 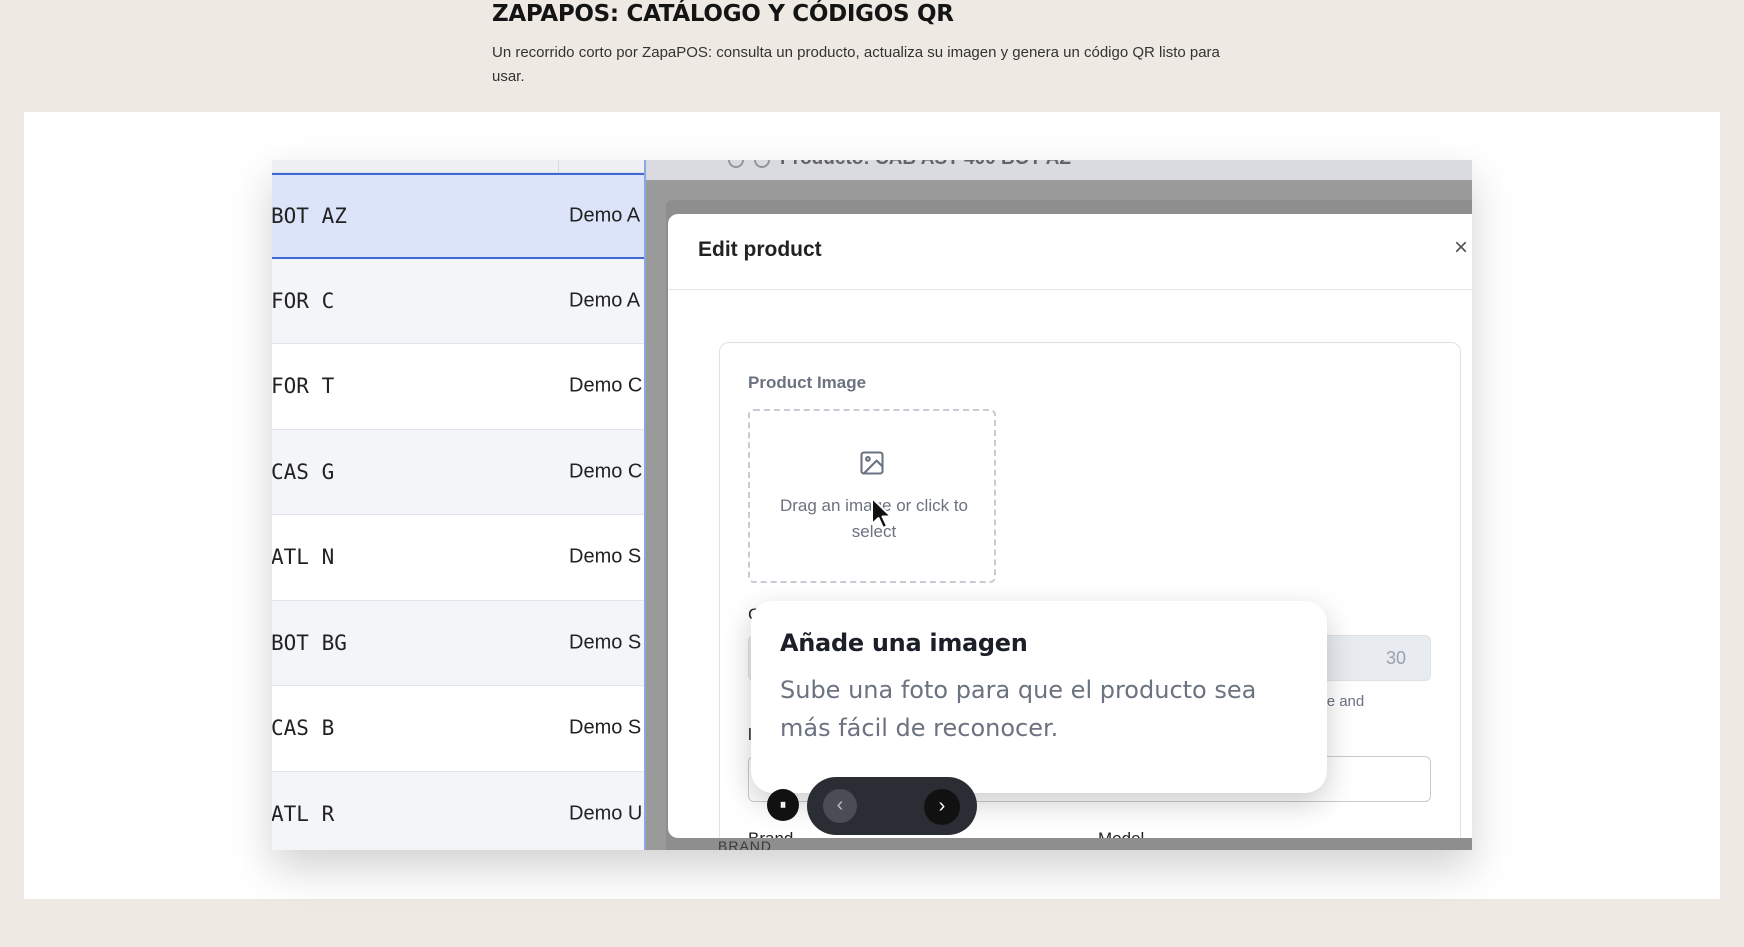 What do you see at coordinates (309, 215) in the screenshot?
I see `row-code: BOT AZ` at bounding box center [309, 215].